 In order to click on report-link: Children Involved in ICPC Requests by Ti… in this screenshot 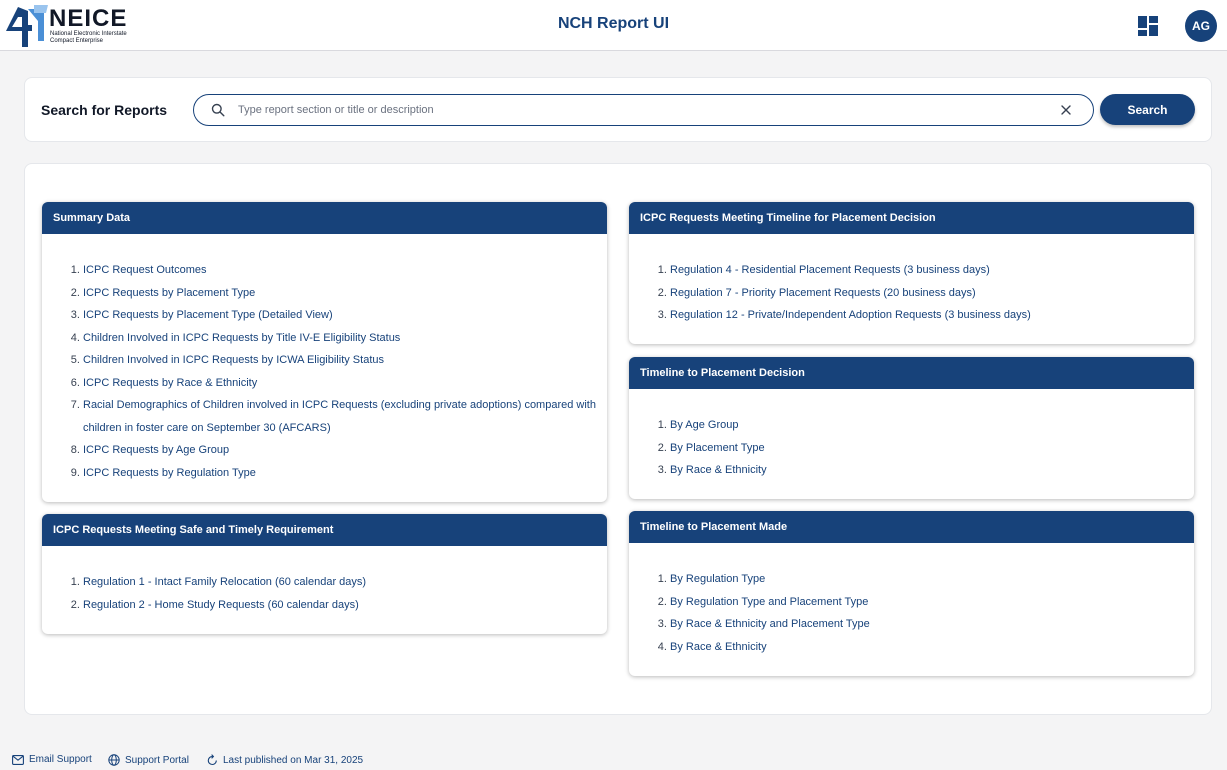, I will do `click(345, 338)`.